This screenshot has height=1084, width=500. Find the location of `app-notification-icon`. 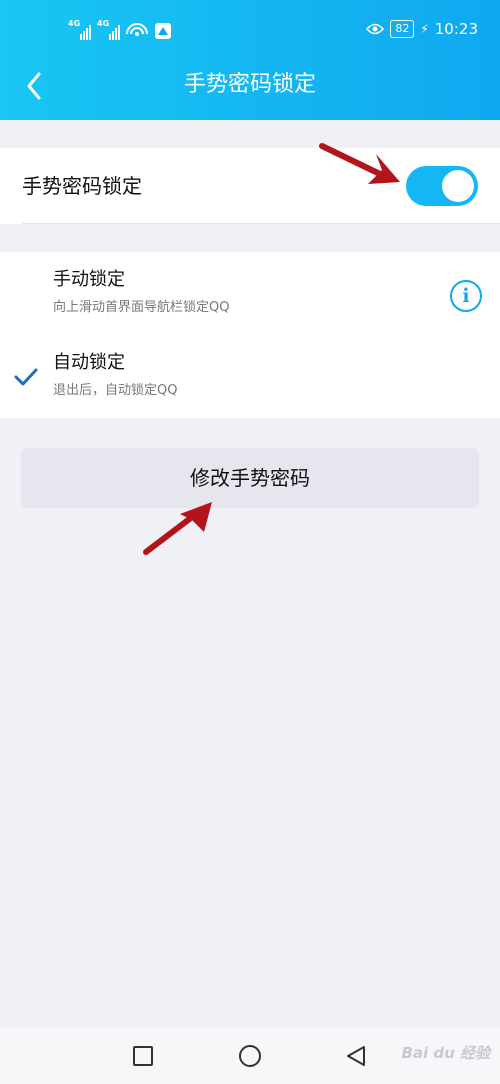

app-notification-icon is located at coordinates (163, 31).